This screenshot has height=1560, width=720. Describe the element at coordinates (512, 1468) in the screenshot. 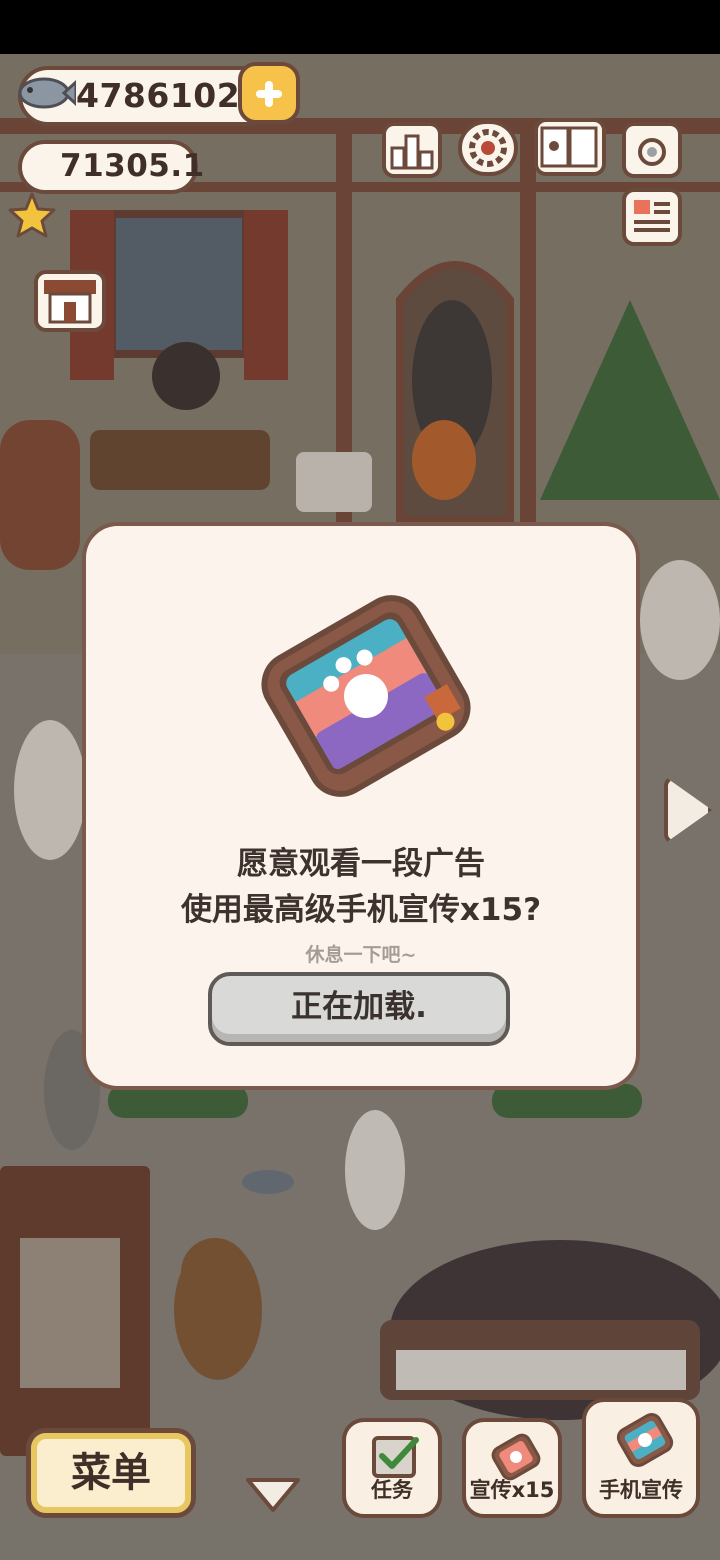

I see `promo-x15-button: 宣传x15` at that location.